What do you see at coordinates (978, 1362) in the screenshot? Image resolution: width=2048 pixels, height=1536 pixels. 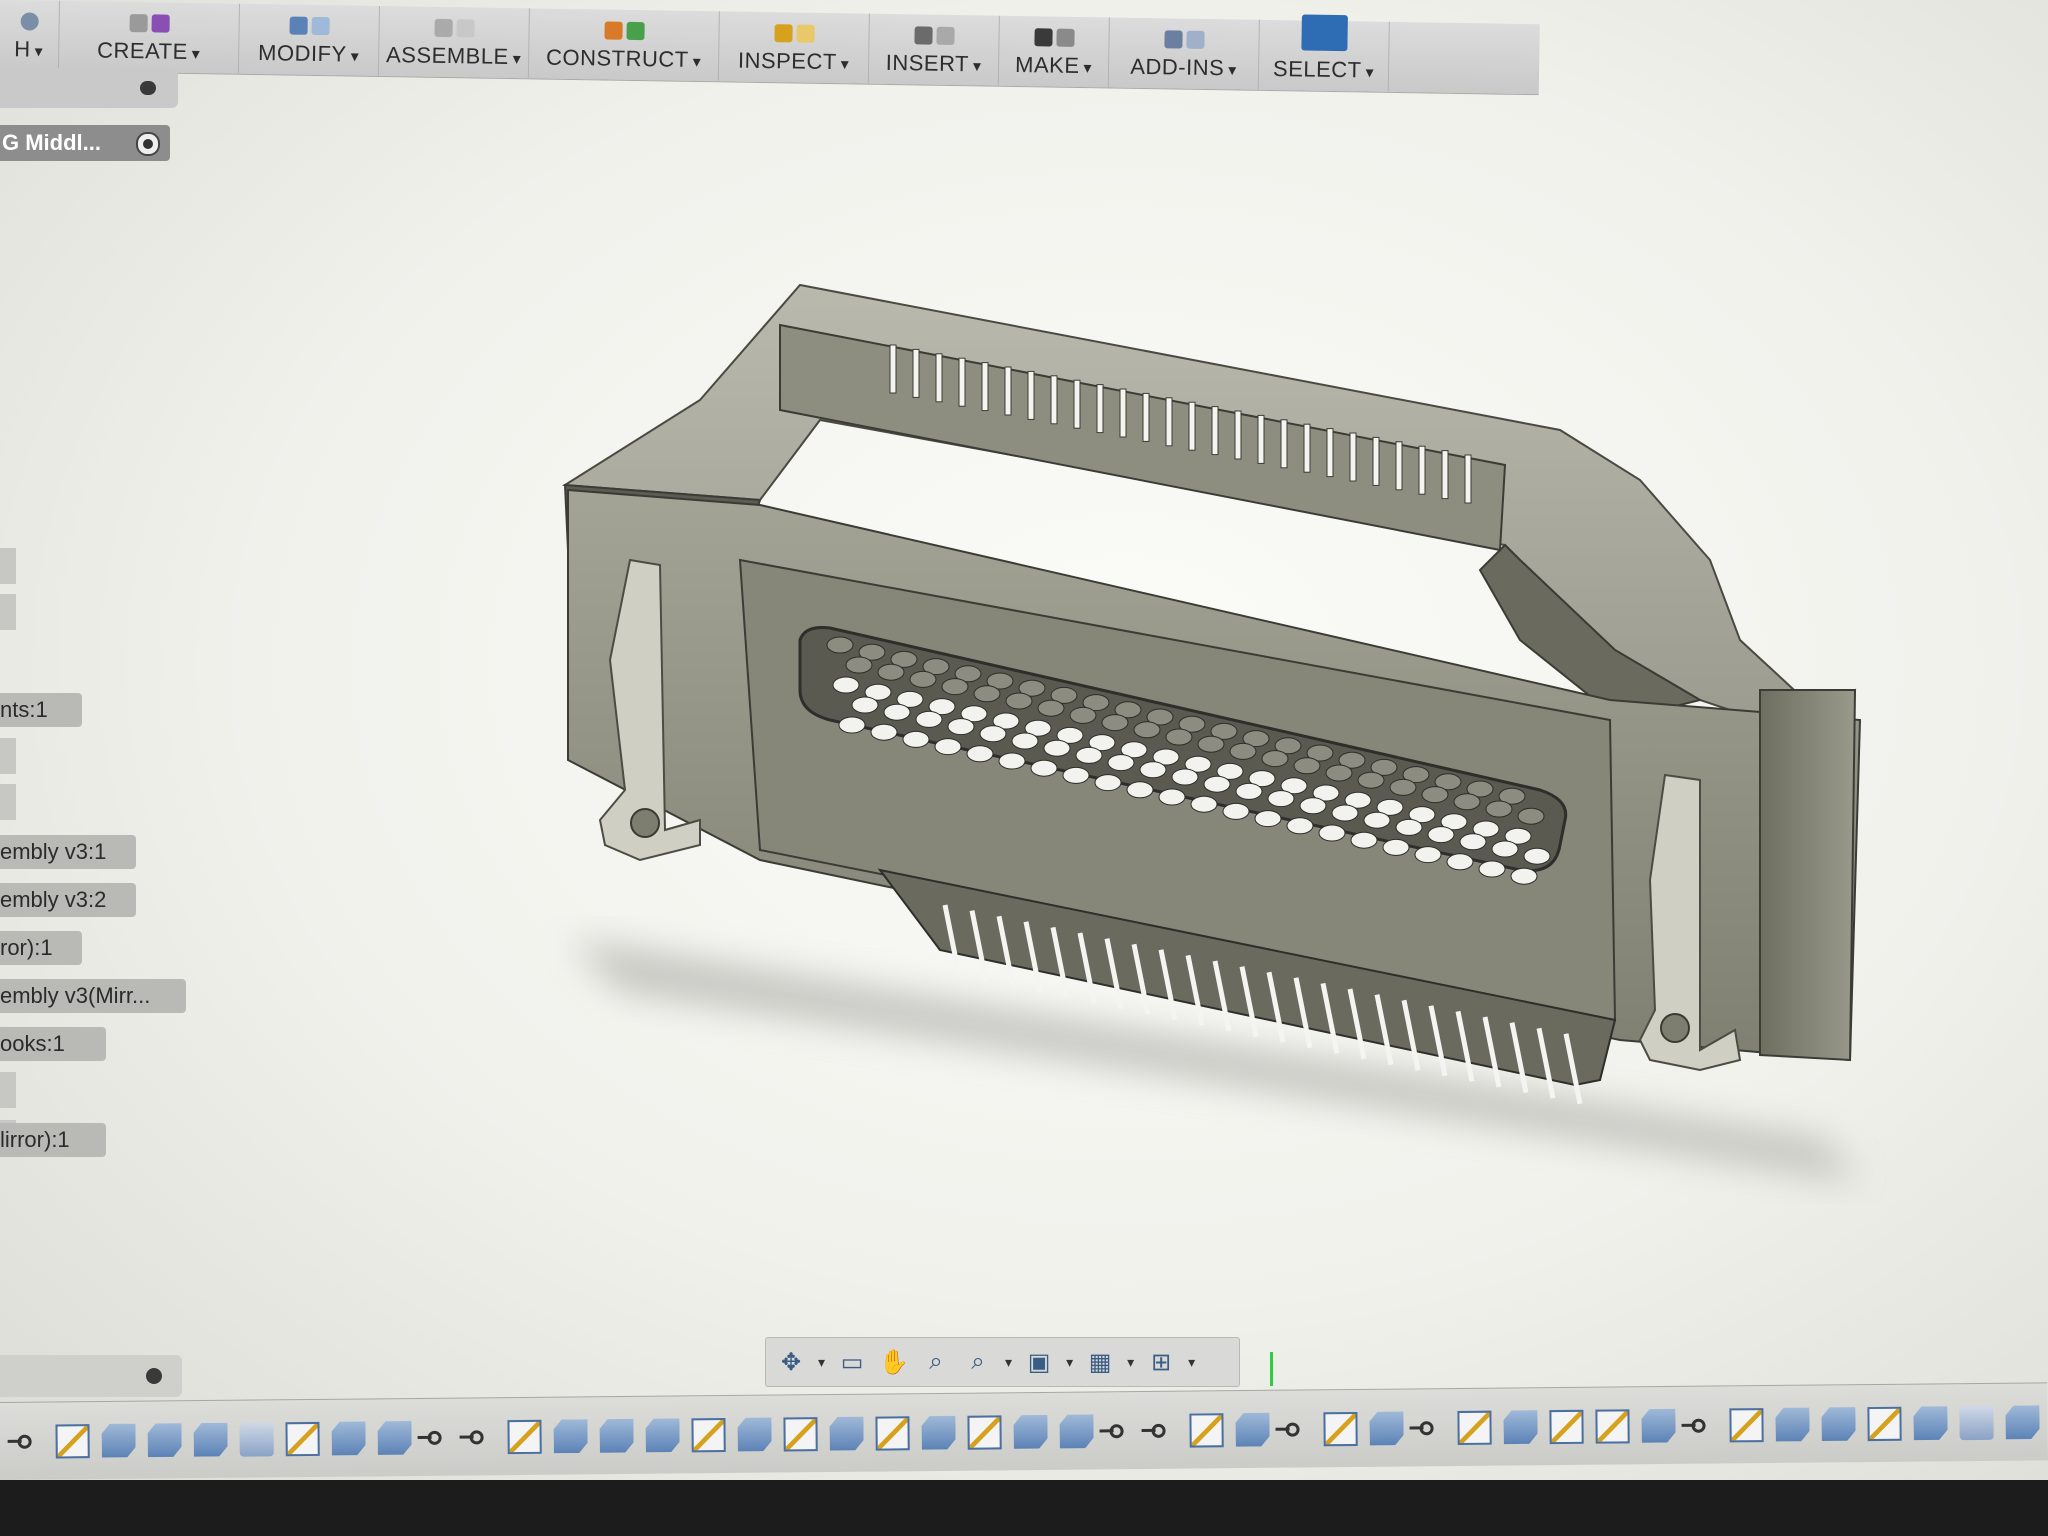 I see `fit-icon: ⌕` at bounding box center [978, 1362].